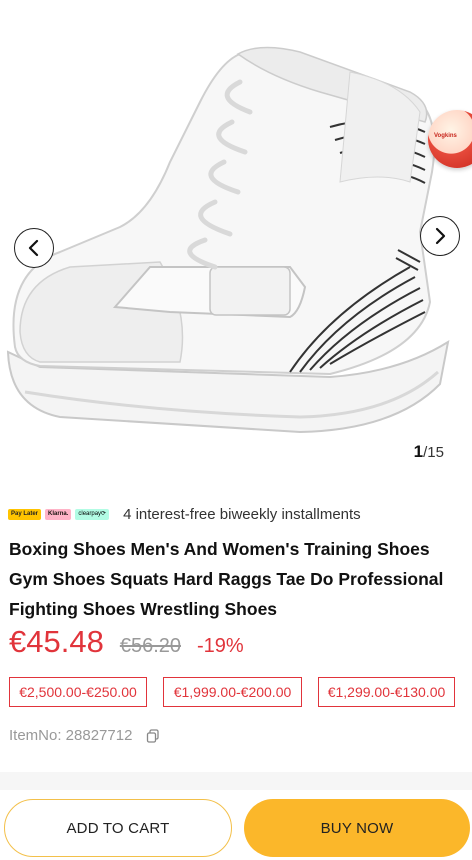 This screenshot has height=860, width=472. Describe the element at coordinates (386, 692) in the screenshot. I see `price-tier-3: €1,299.00-€130.00` at that location.